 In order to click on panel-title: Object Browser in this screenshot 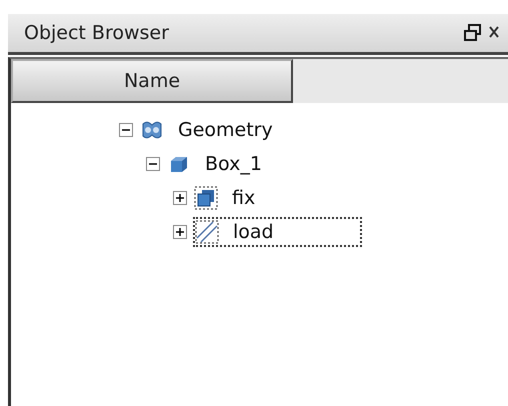, I will do `click(97, 33)`.